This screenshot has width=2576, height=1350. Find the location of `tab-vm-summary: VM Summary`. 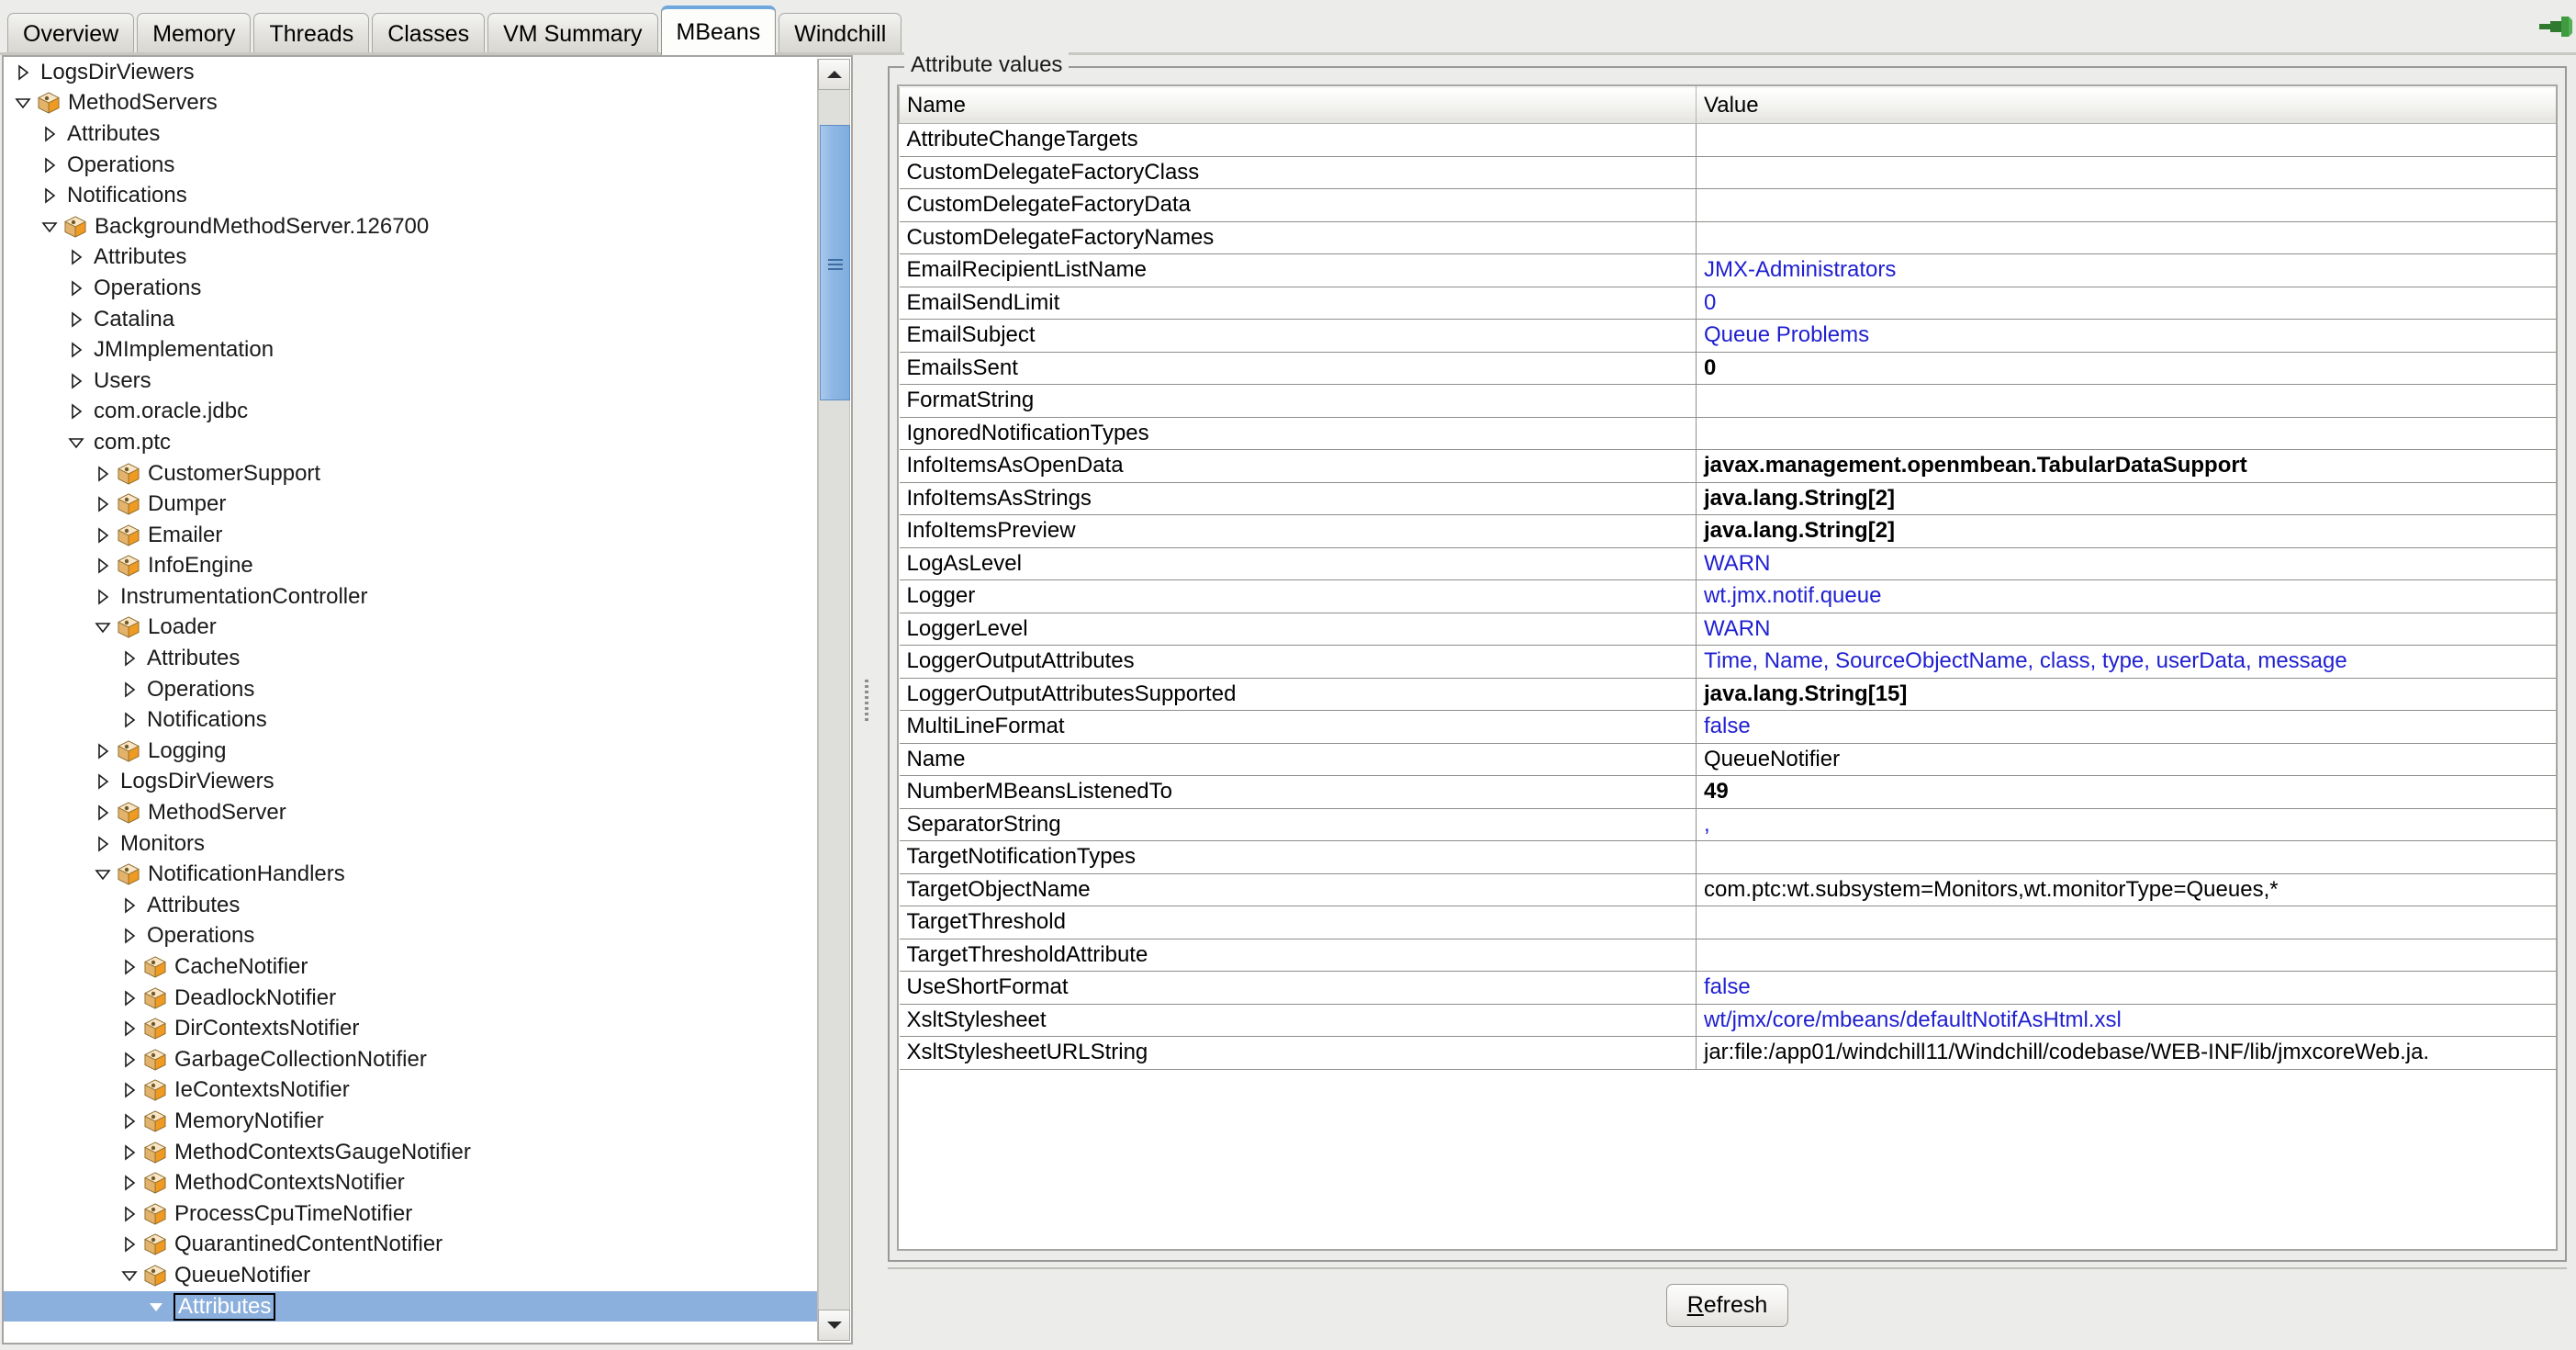

tab-vm-summary: VM Summary is located at coordinates (572, 34).